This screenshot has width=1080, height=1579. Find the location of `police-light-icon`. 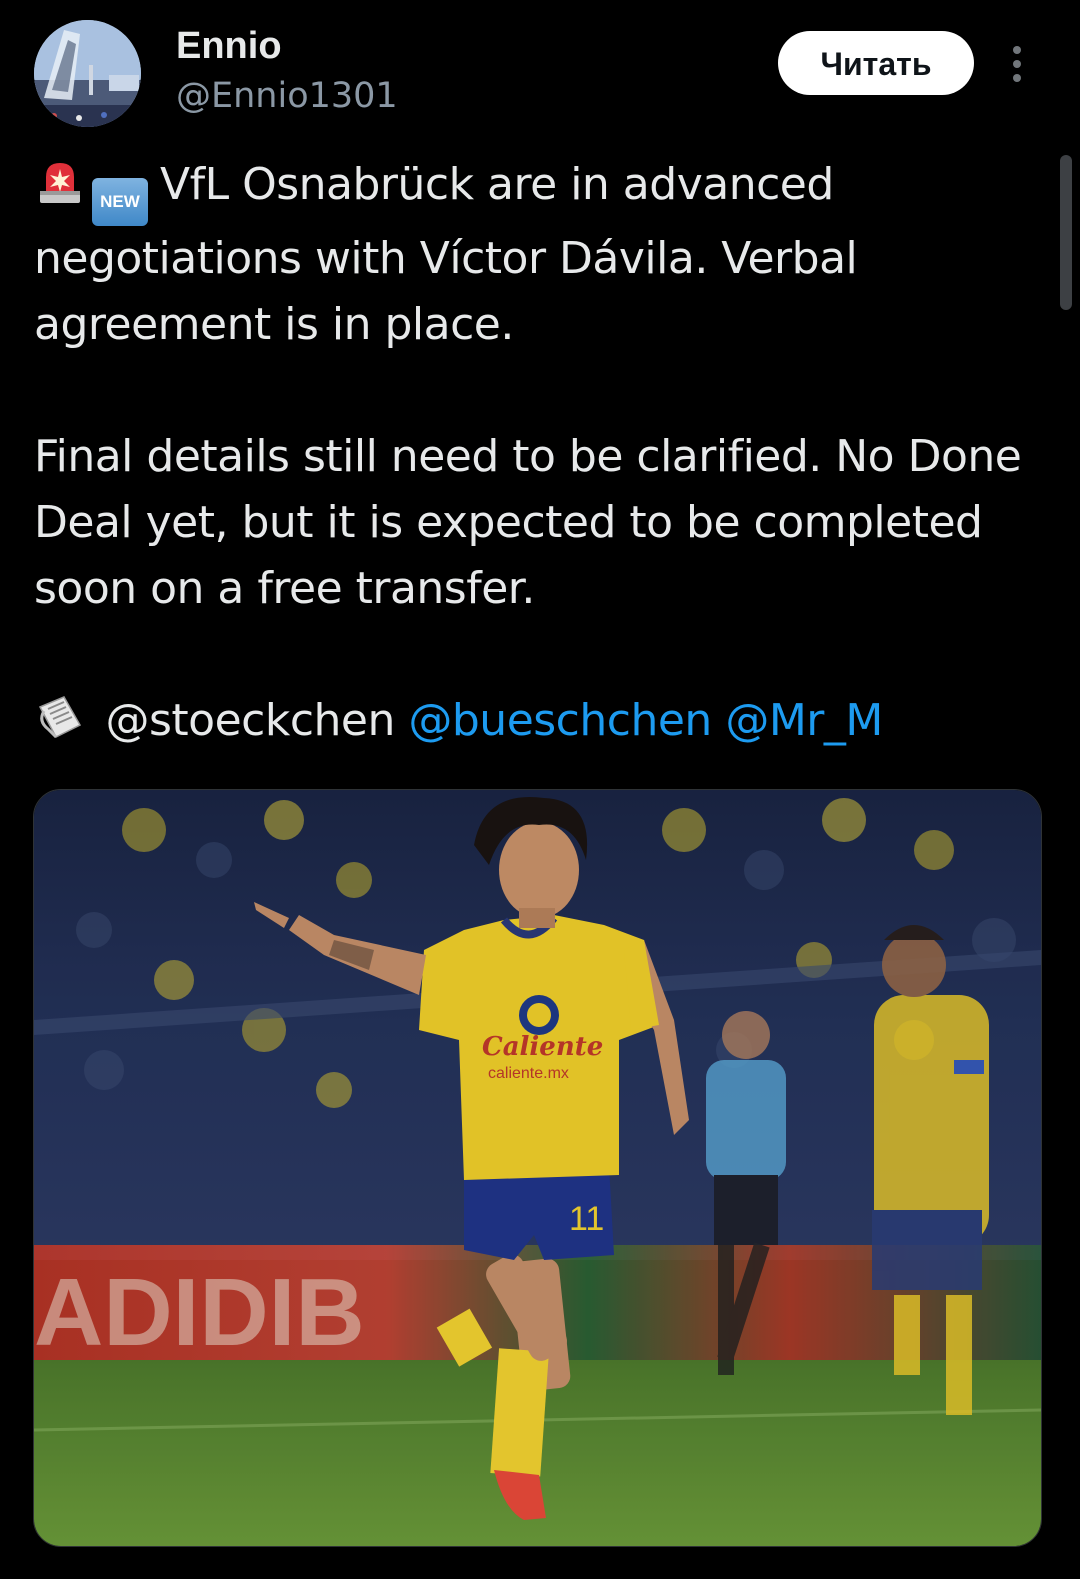

police-light-icon is located at coordinates (60, 183).